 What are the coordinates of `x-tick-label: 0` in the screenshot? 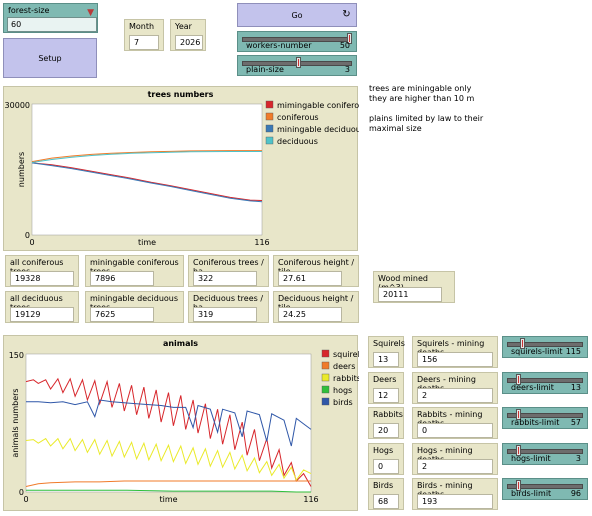 It's located at (25, 499).